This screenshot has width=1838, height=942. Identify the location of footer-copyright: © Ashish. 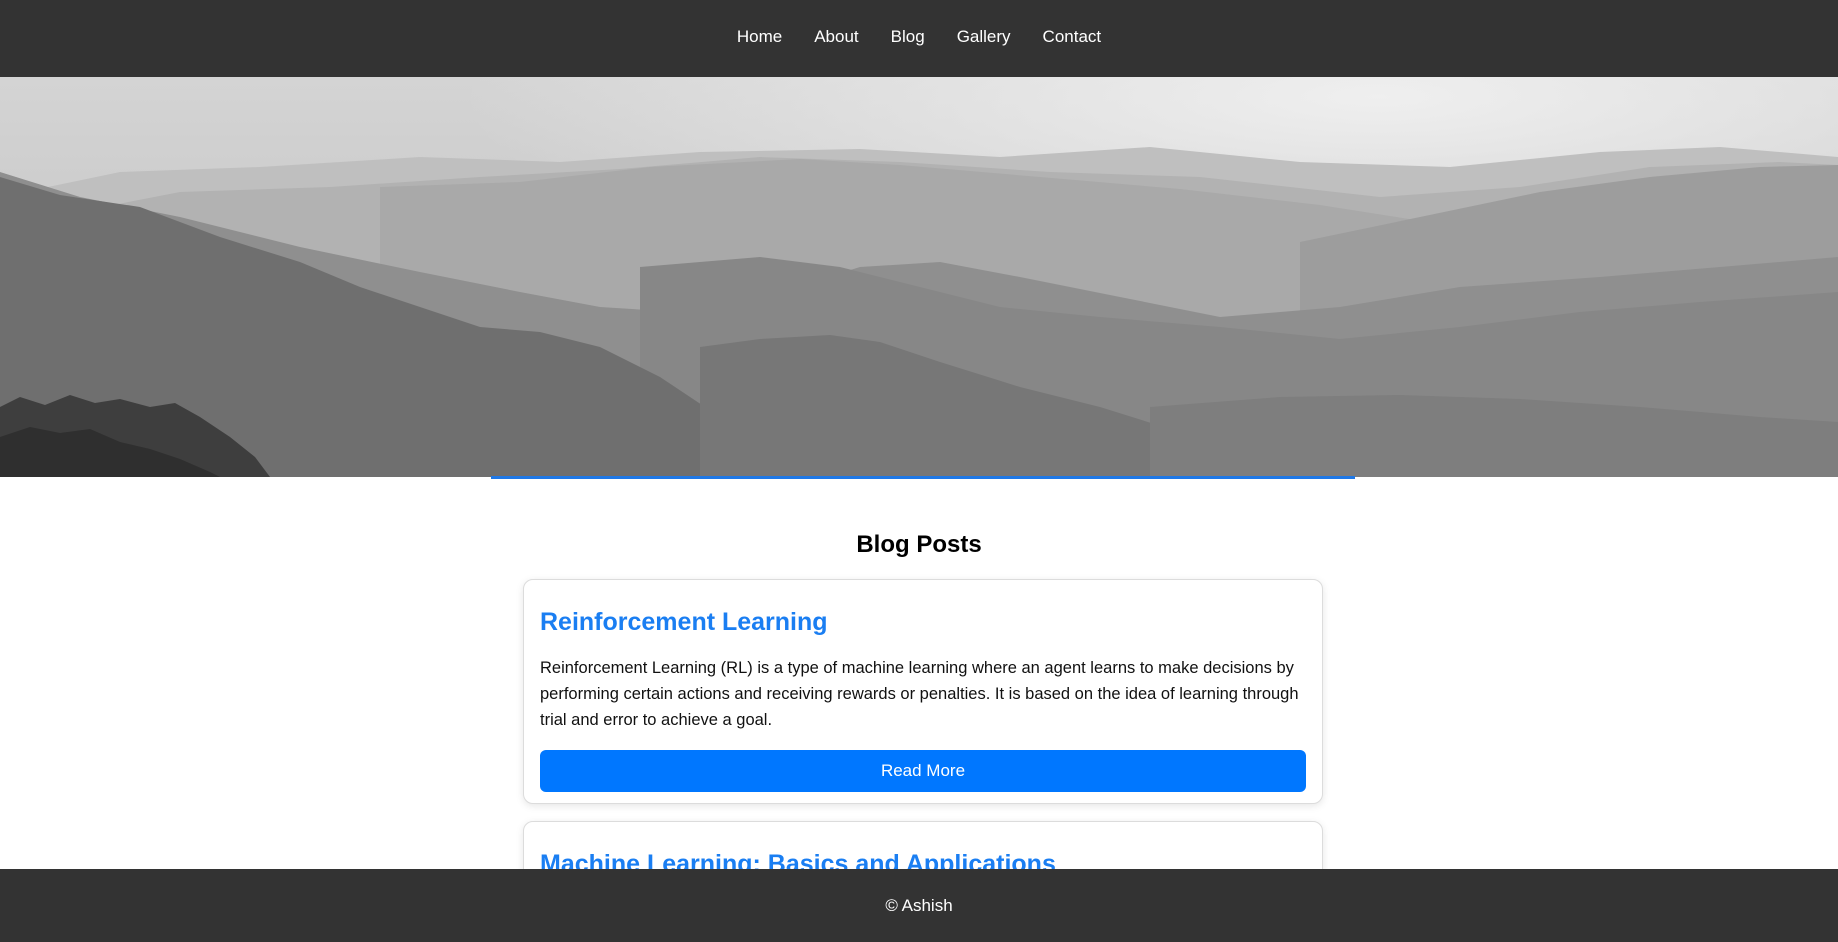
(919, 905).